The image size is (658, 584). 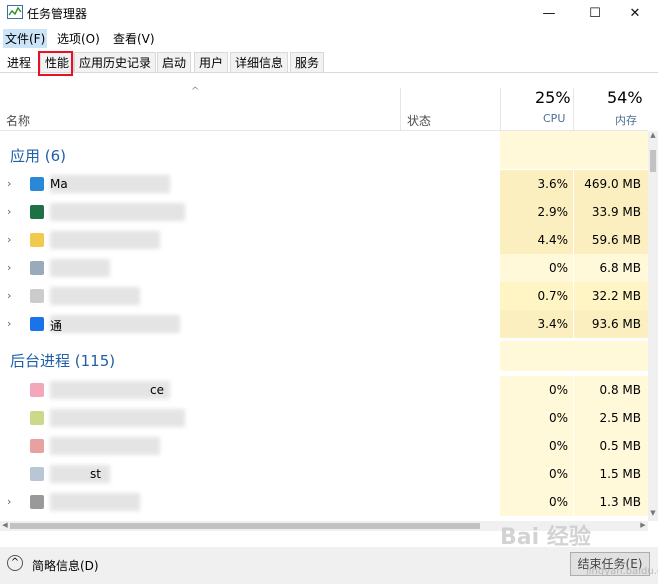 What do you see at coordinates (65, 565) in the screenshot?
I see `fewer-details-link: 简略信息(D)` at bounding box center [65, 565].